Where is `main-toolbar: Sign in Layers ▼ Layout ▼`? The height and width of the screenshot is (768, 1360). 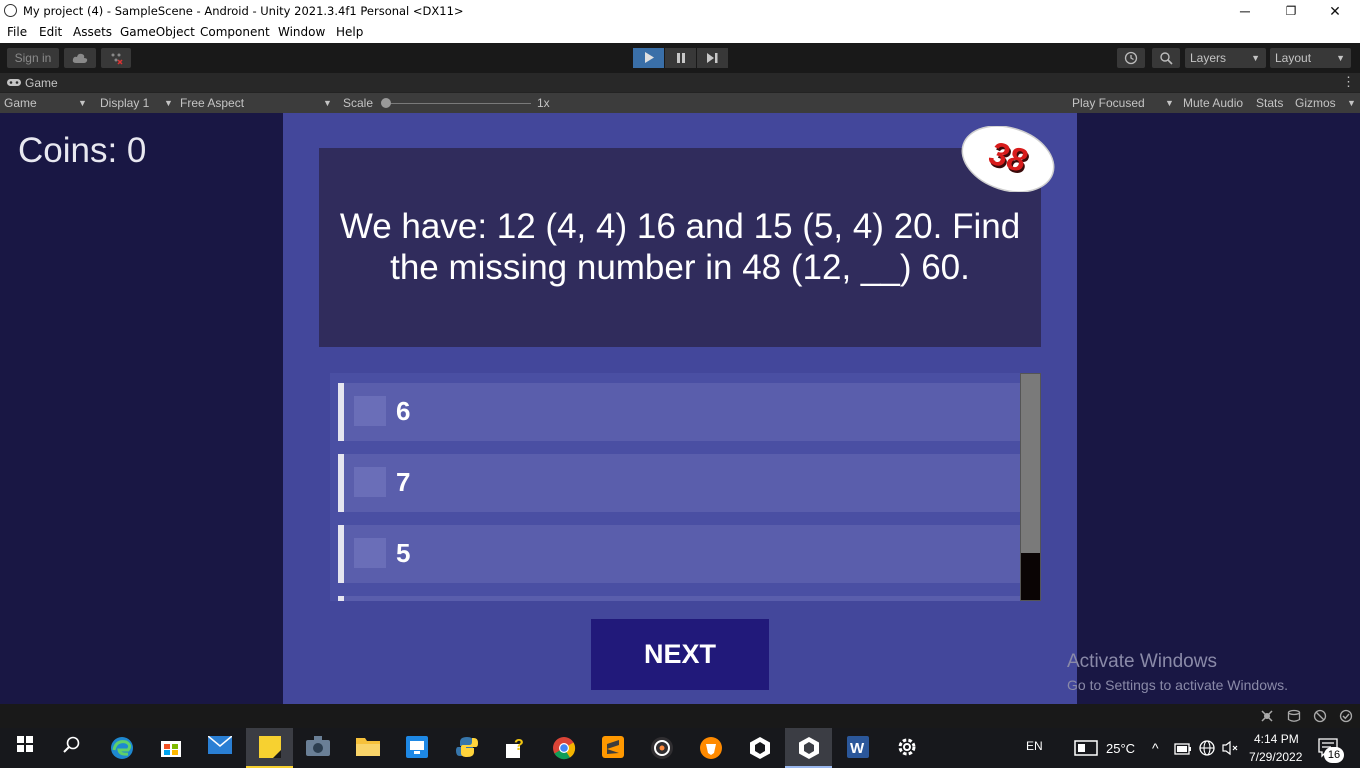
main-toolbar: Sign in Layers ▼ Layout ▼ is located at coordinates (680, 58).